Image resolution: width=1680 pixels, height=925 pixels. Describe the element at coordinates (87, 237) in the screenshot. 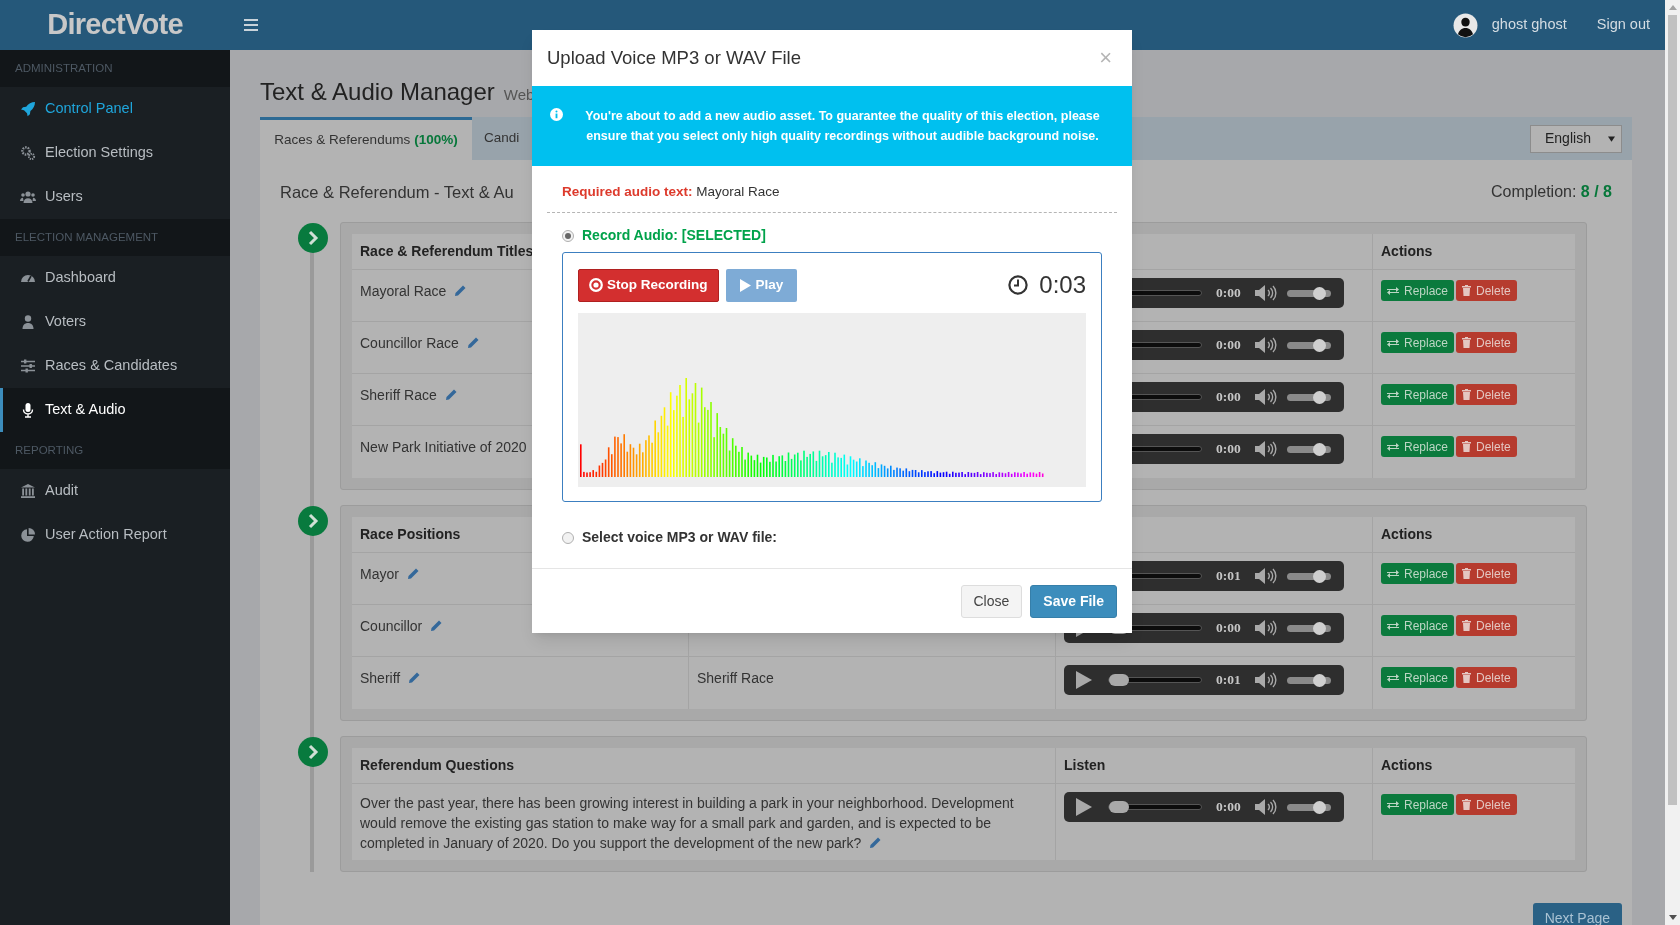

I see `section-heading: ELECTION MANAGEMENT` at that location.